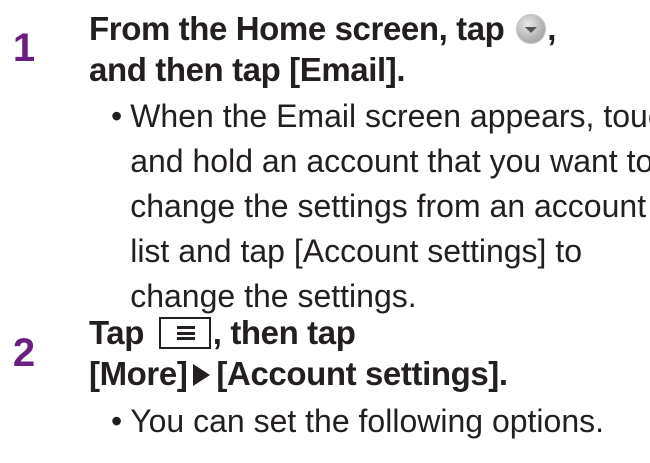  I want to click on step-number: 2, so click(24, 353).